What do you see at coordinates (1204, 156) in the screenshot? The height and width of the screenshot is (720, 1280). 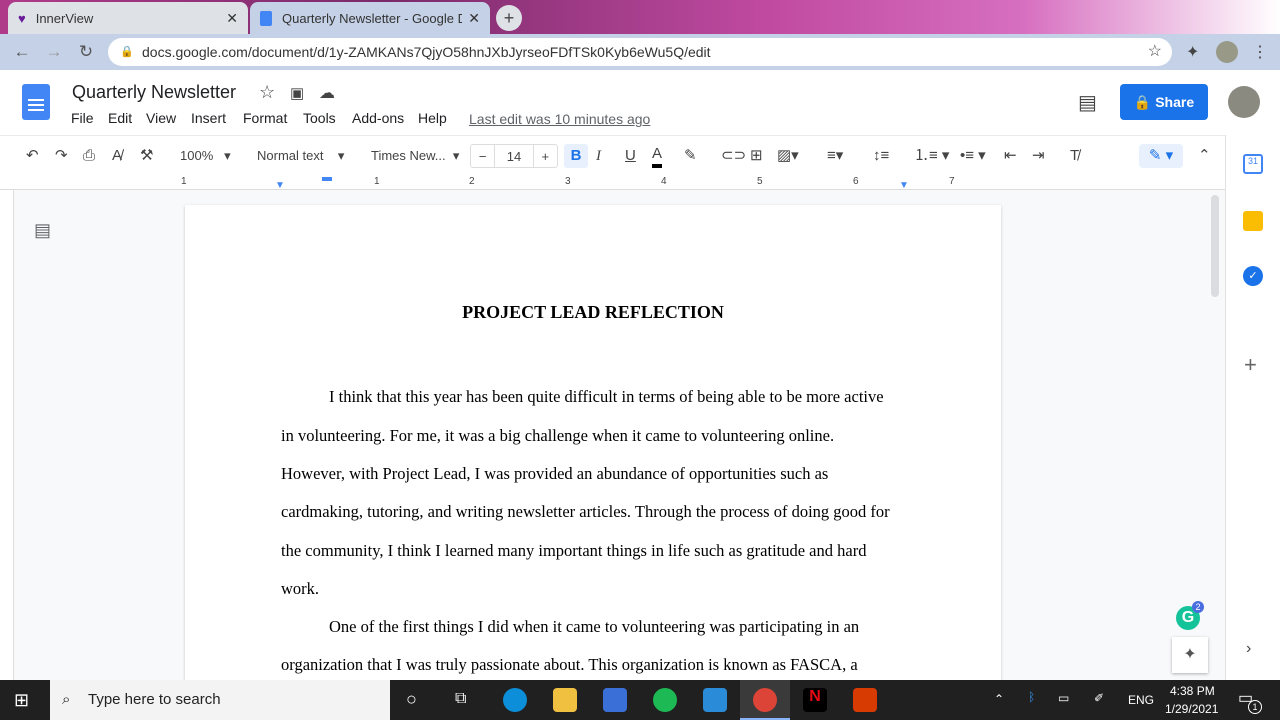 I see `collapse-toolbar-icon: ⌃` at bounding box center [1204, 156].